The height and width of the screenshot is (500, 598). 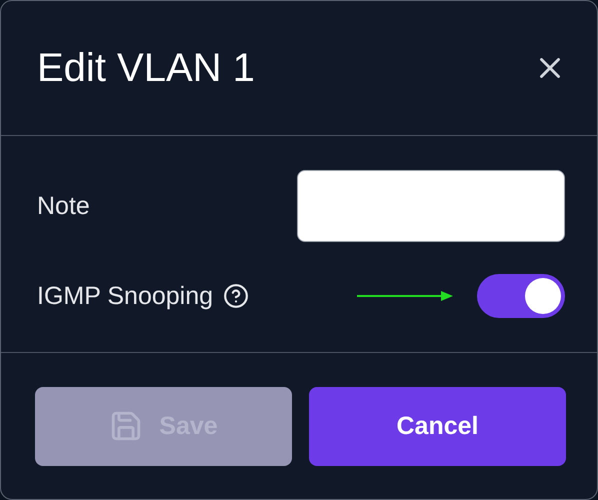 I want to click on cancel-button: Cancel, so click(x=437, y=426).